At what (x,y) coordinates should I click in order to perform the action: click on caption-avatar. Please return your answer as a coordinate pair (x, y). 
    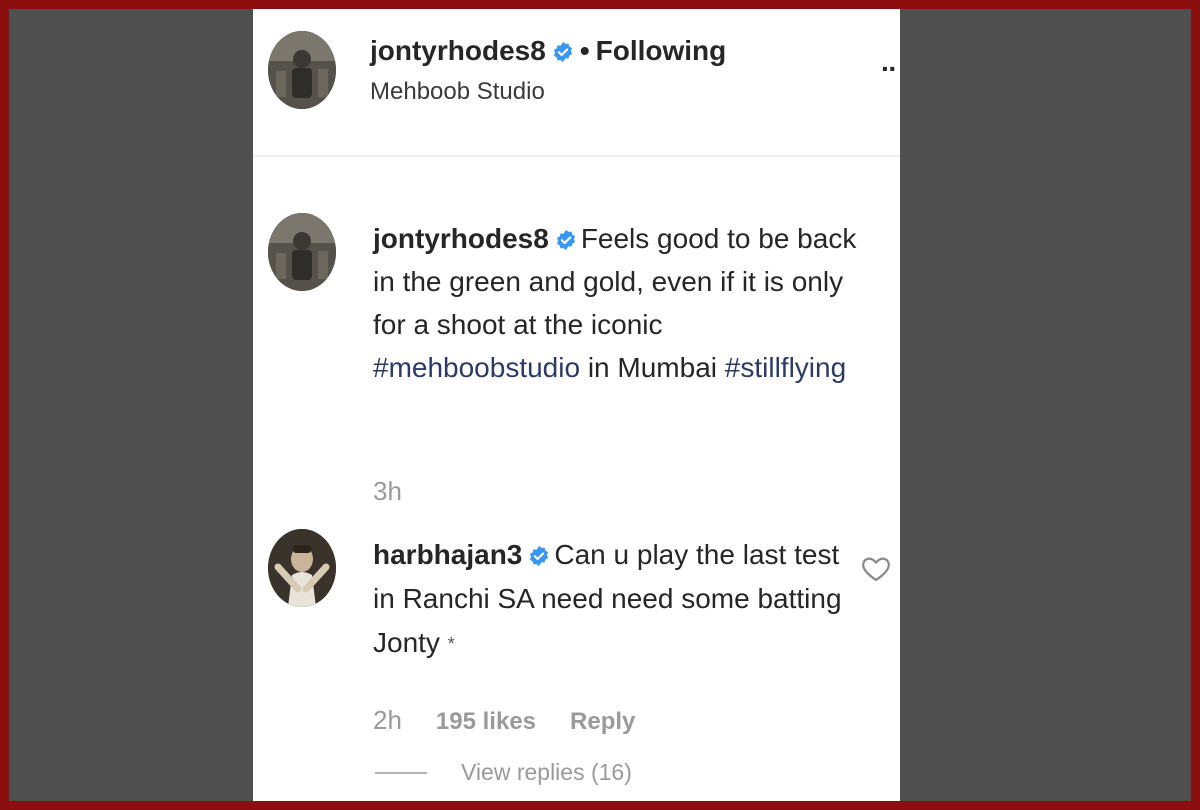
    Looking at the image, I should click on (302, 252).